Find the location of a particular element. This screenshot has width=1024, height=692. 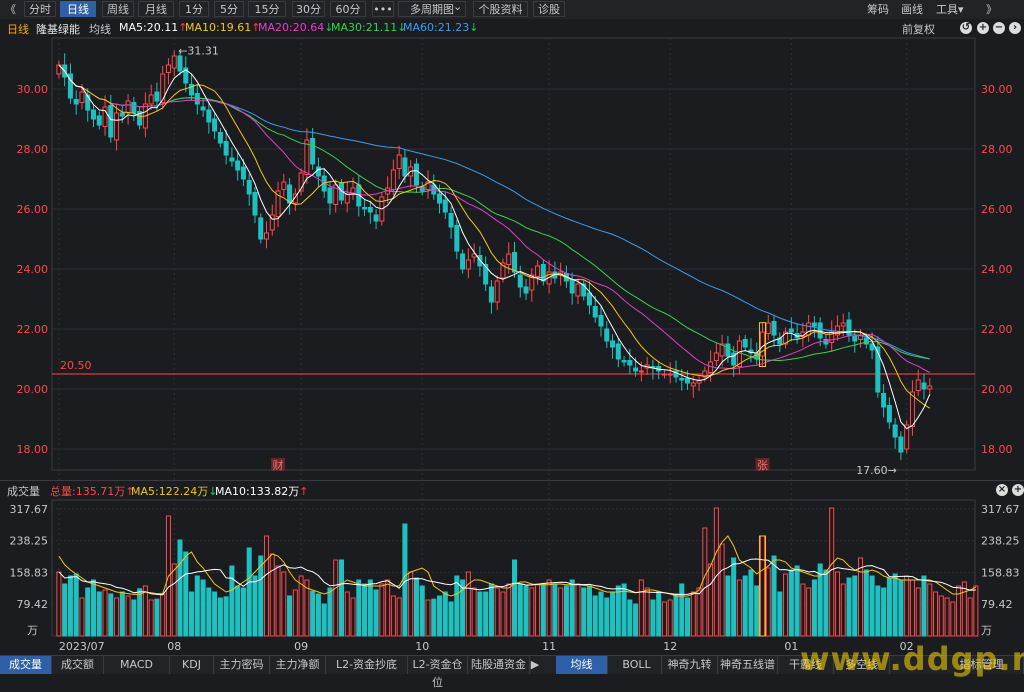

overlay-tab-3: 神奇五线谱 is located at coordinates (748, 665).